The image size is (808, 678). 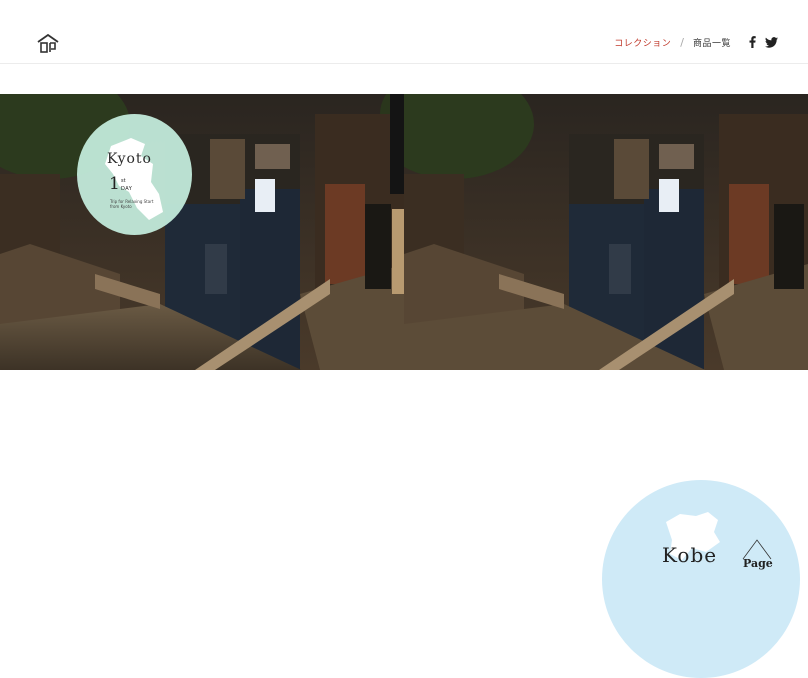 I want to click on kyoto-title: Kyoto, so click(x=129, y=159).